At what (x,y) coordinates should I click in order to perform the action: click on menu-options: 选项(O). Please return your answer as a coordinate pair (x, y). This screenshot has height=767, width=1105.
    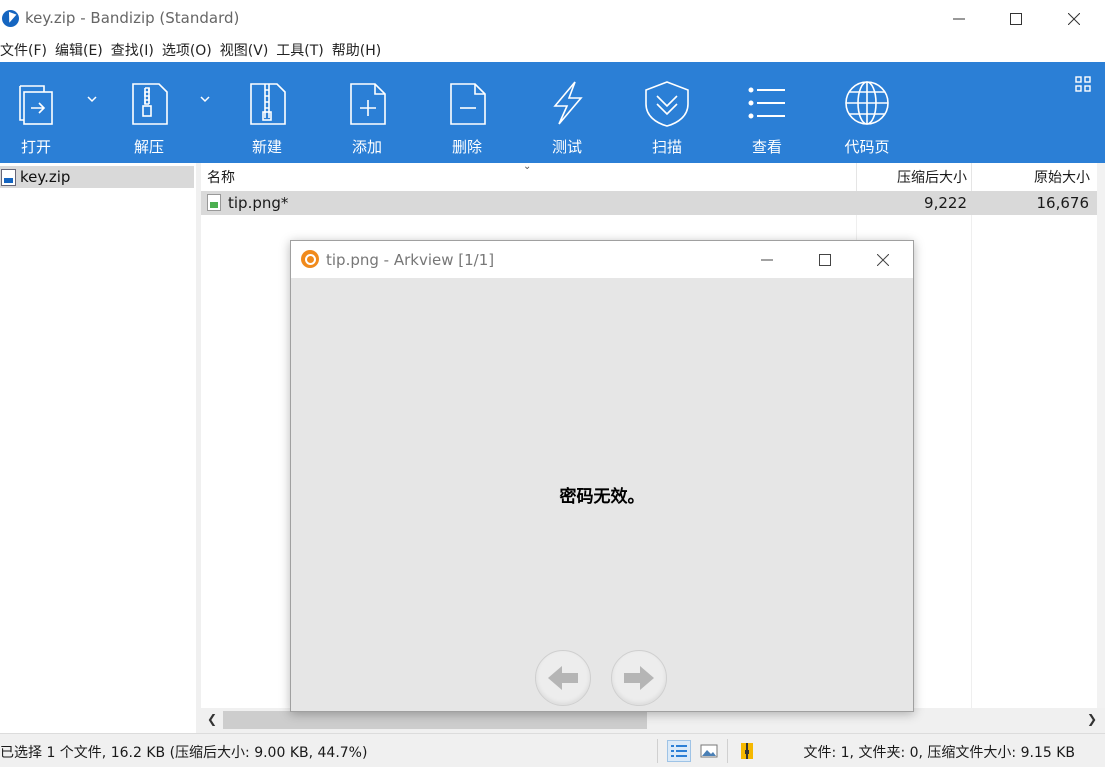
    Looking at the image, I should click on (190, 50).